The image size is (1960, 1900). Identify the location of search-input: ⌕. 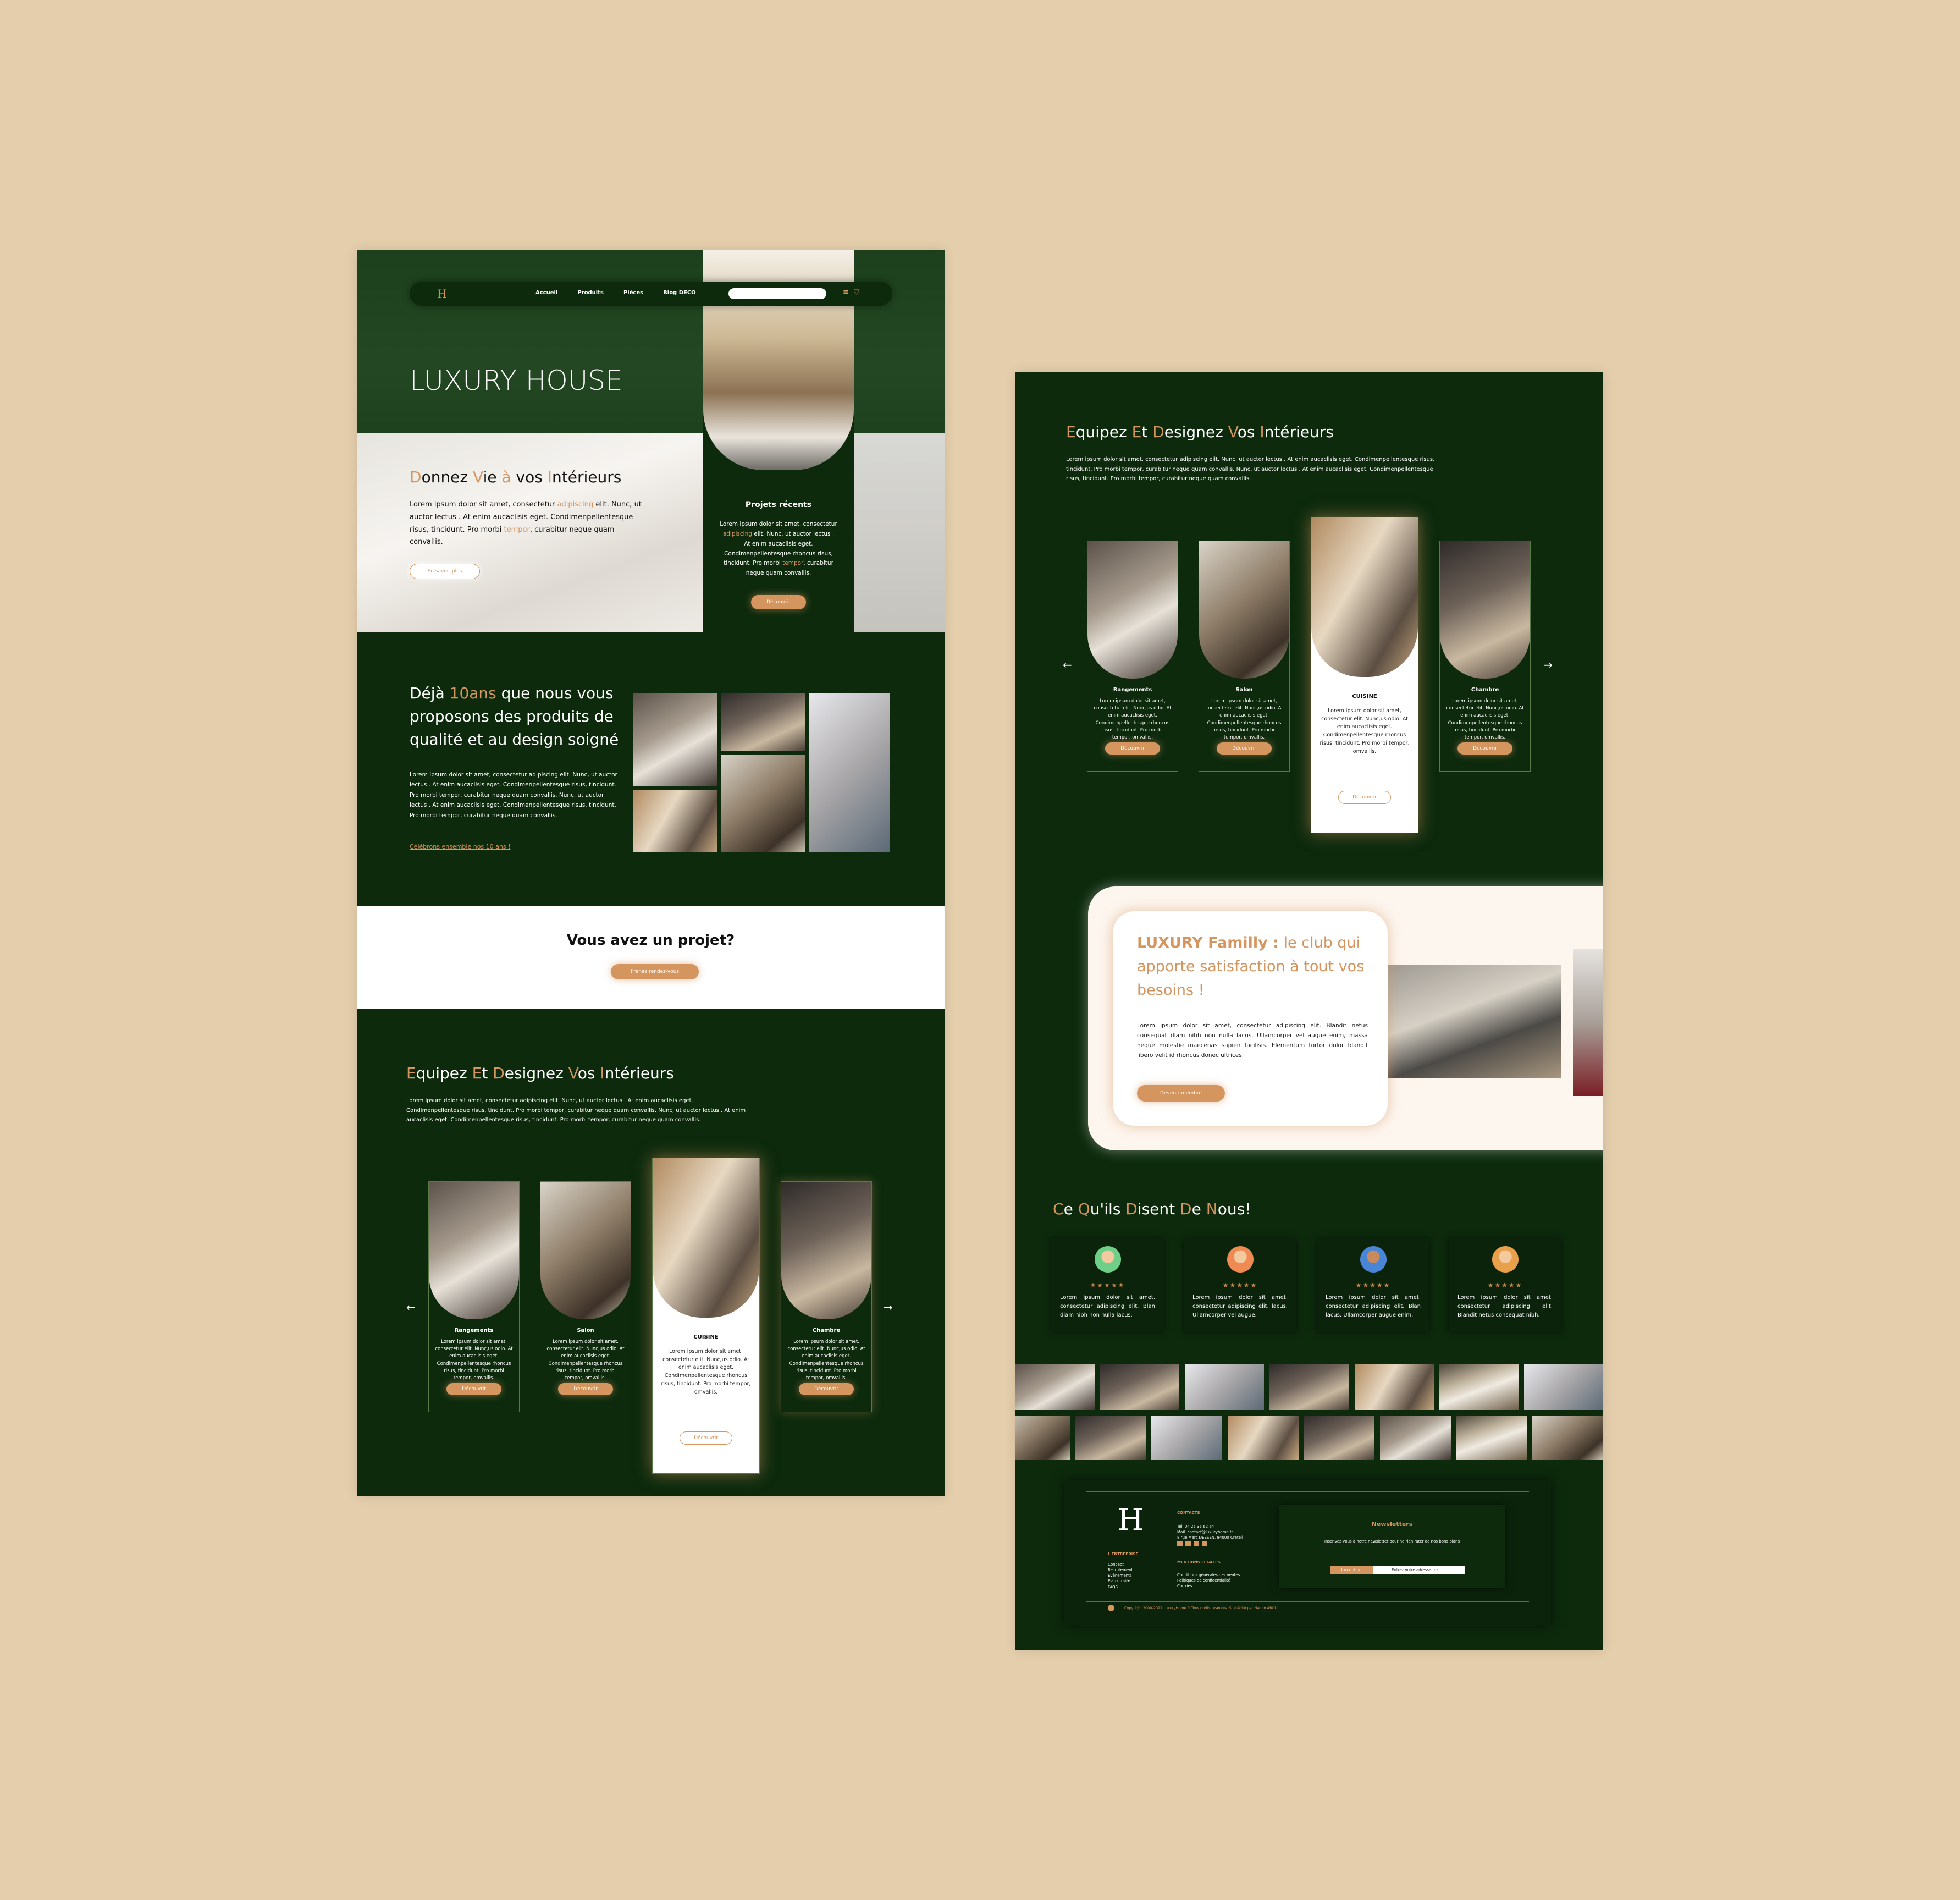
(777, 293).